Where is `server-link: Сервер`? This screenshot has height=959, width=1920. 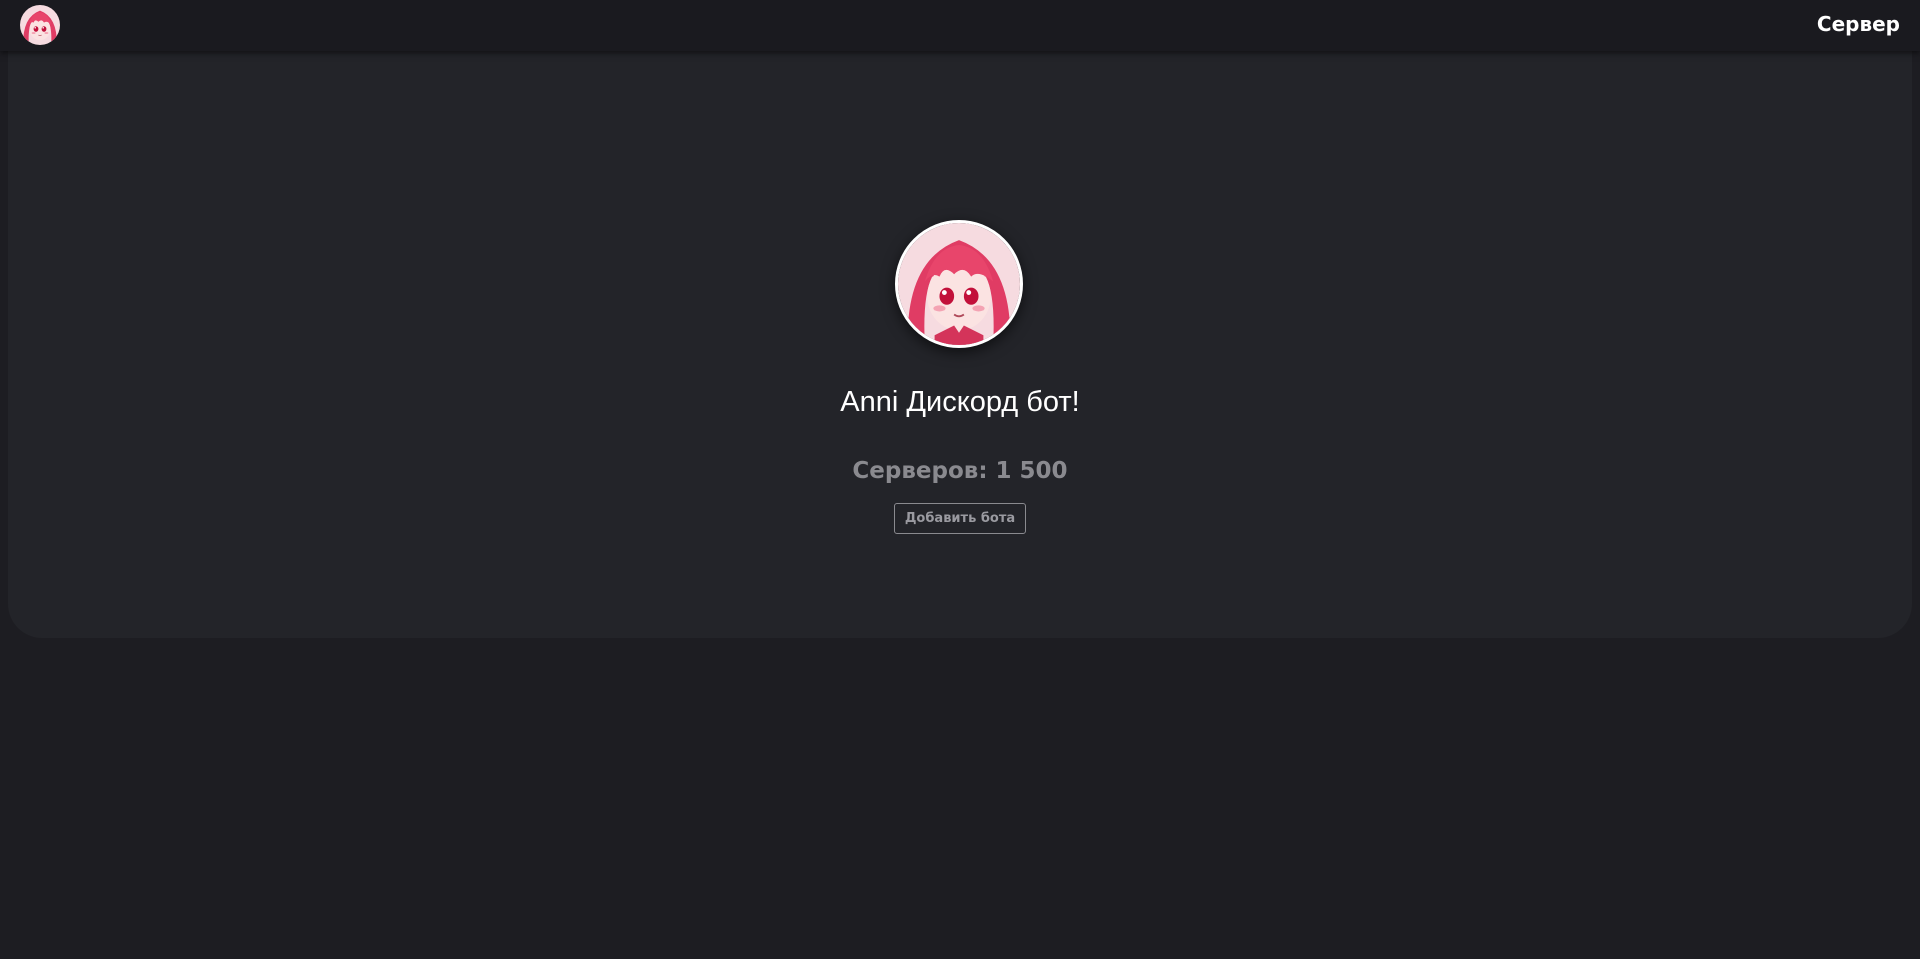
server-link: Сервер is located at coordinates (1858, 24).